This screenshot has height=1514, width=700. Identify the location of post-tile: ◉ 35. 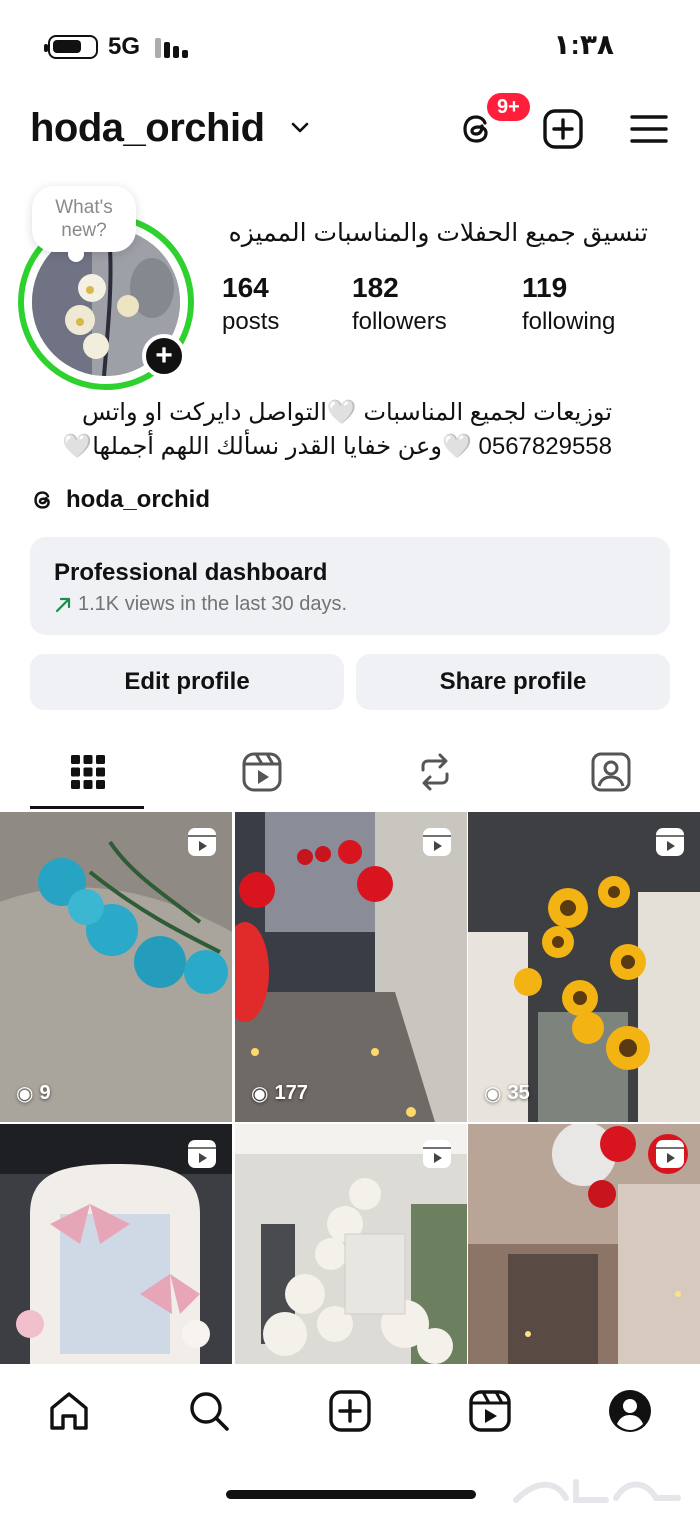
(584, 967).